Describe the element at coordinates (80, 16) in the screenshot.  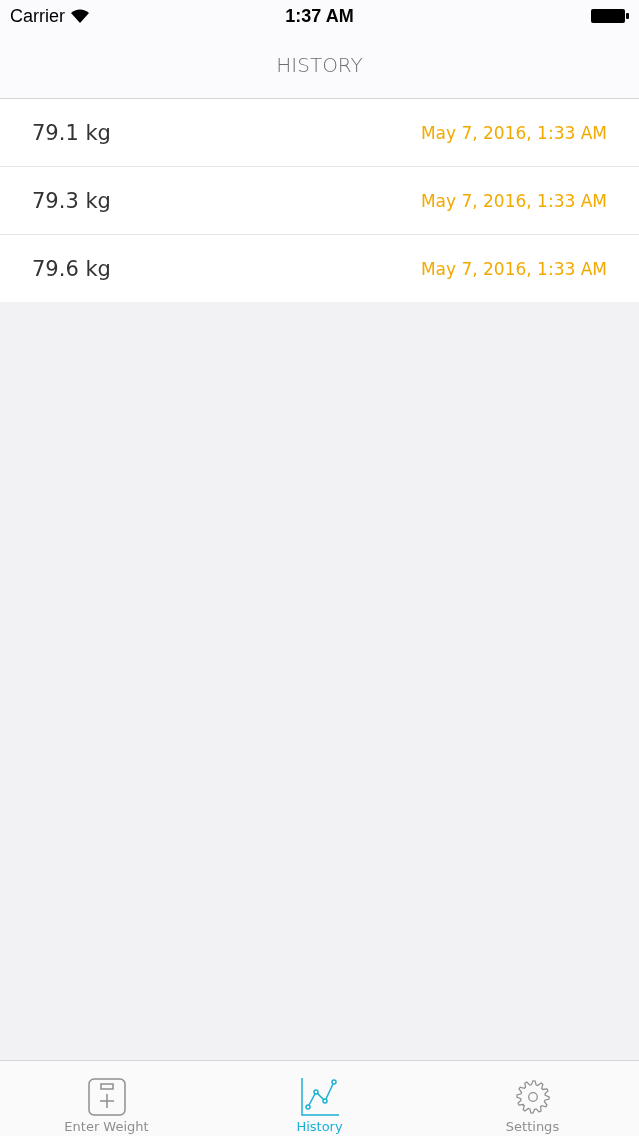
I see `wifi-icon` at that location.